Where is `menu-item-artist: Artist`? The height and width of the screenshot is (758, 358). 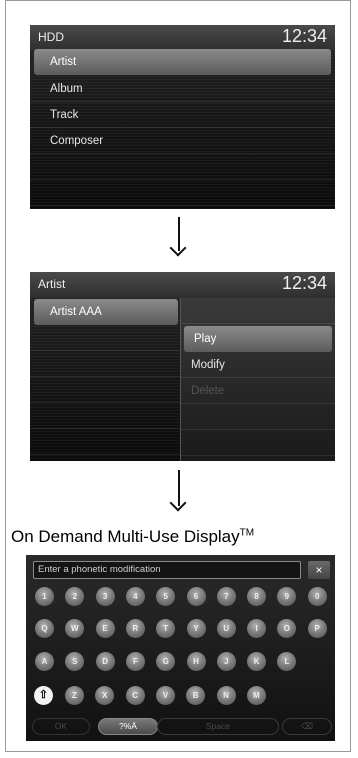 menu-item-artist: Artist is located at coordinates (182, 62).